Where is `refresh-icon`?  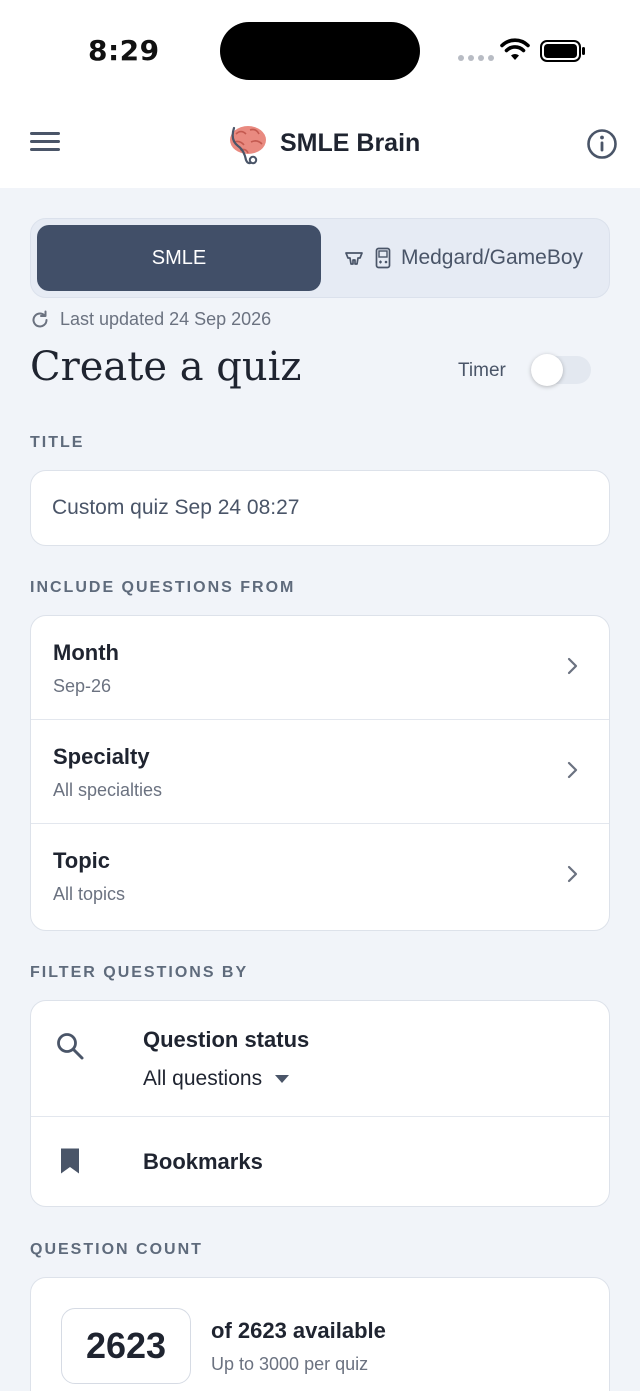
refresh-icon is located at coordinates (40, 318).